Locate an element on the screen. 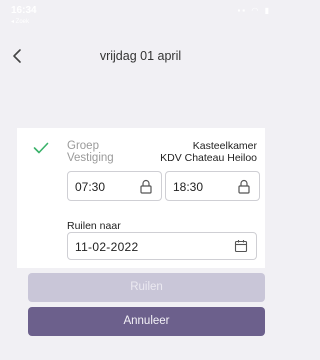  page-title: vrijdag 01 april is located at coordinates (140, 56).